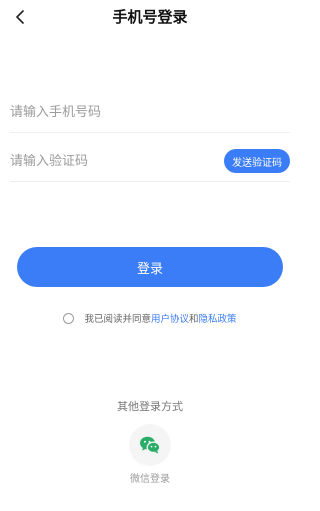 This screenshot has height=511, width=320. What do you see at coordinates (150, 479) in the screenshot?
I see `wechat-login-label: 微信登录` at bounding box center [150, 479].